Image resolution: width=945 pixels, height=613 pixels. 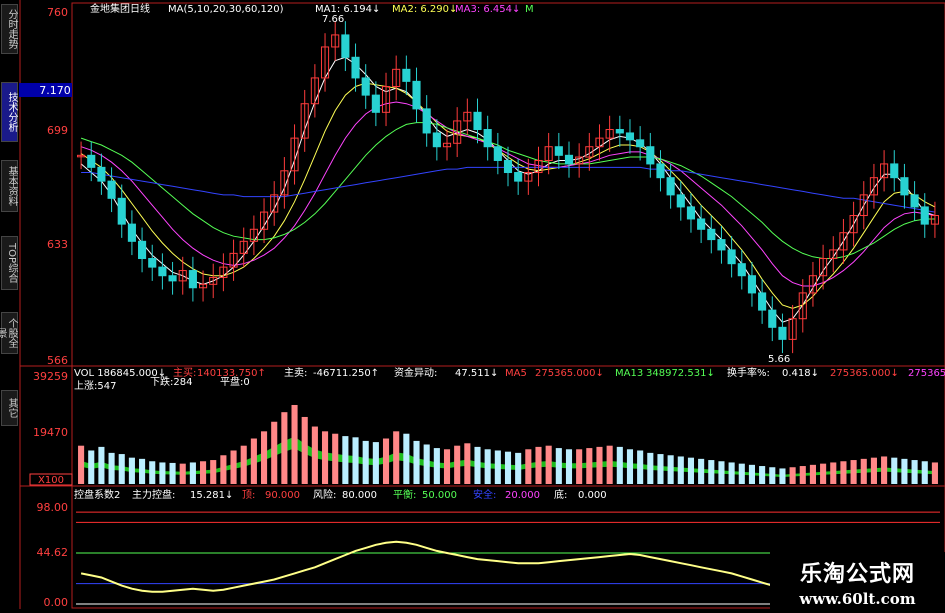 What do you see at coordinates (171, 381) in the screenshot?
I see `down-count: 下跌:284` at bounding box center [171, 381].